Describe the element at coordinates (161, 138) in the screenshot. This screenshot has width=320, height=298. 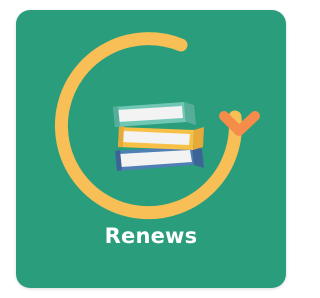
I see `book-middle` at that location.